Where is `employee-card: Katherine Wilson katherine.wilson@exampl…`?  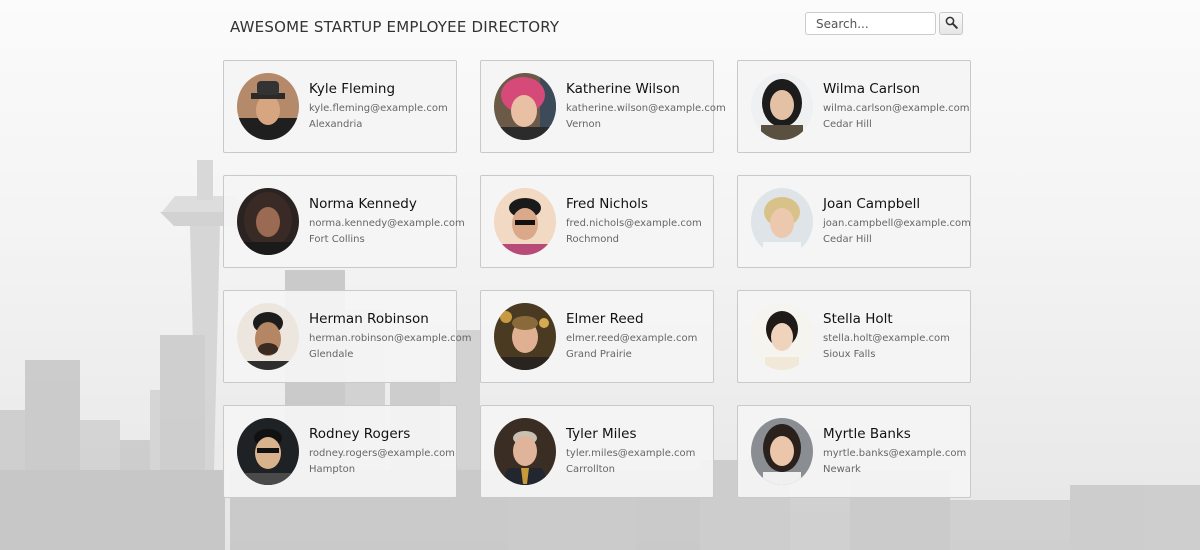 employee-card: Katherine Wilson katherine.wilson@exampl… is located at coordinates (603, 106).